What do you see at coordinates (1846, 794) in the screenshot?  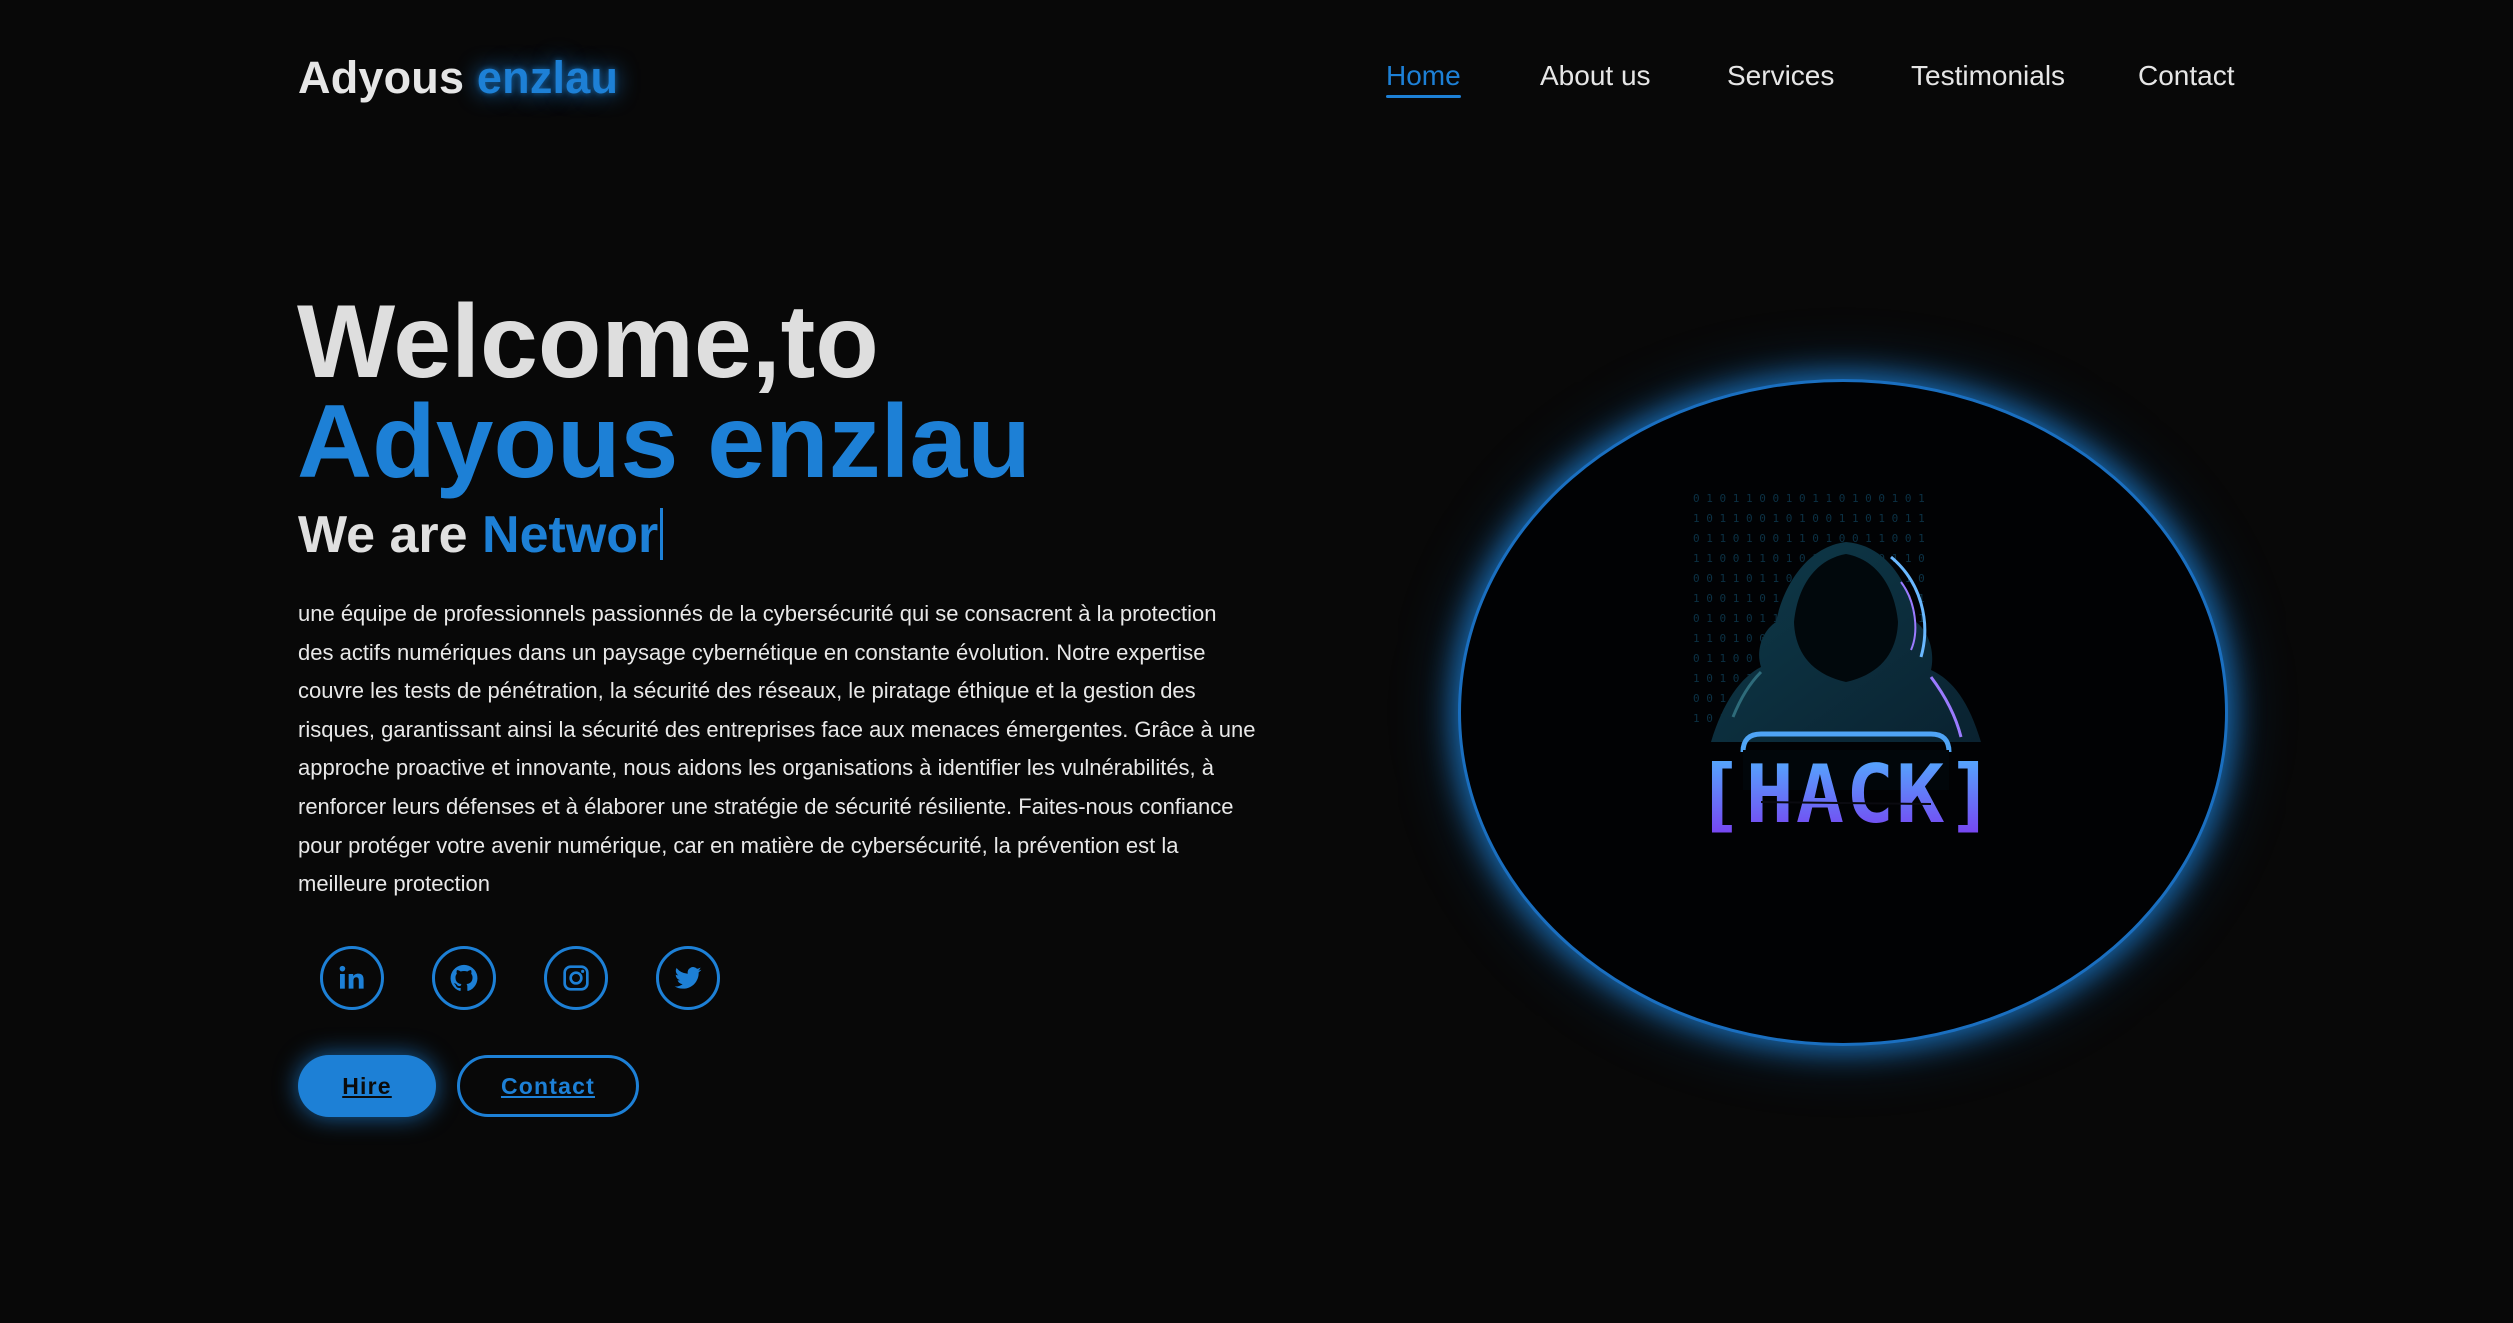 I see `hack-logo-text: [HACK]` at bounding box center [1846, 794].